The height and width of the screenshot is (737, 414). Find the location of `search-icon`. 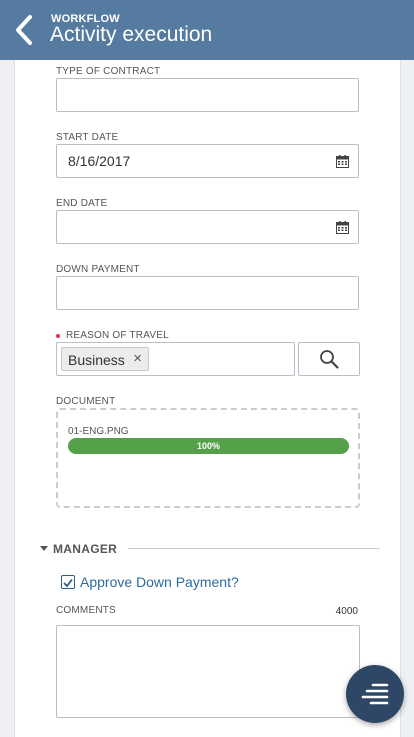

search-icon is located at coordinates (329, 359).